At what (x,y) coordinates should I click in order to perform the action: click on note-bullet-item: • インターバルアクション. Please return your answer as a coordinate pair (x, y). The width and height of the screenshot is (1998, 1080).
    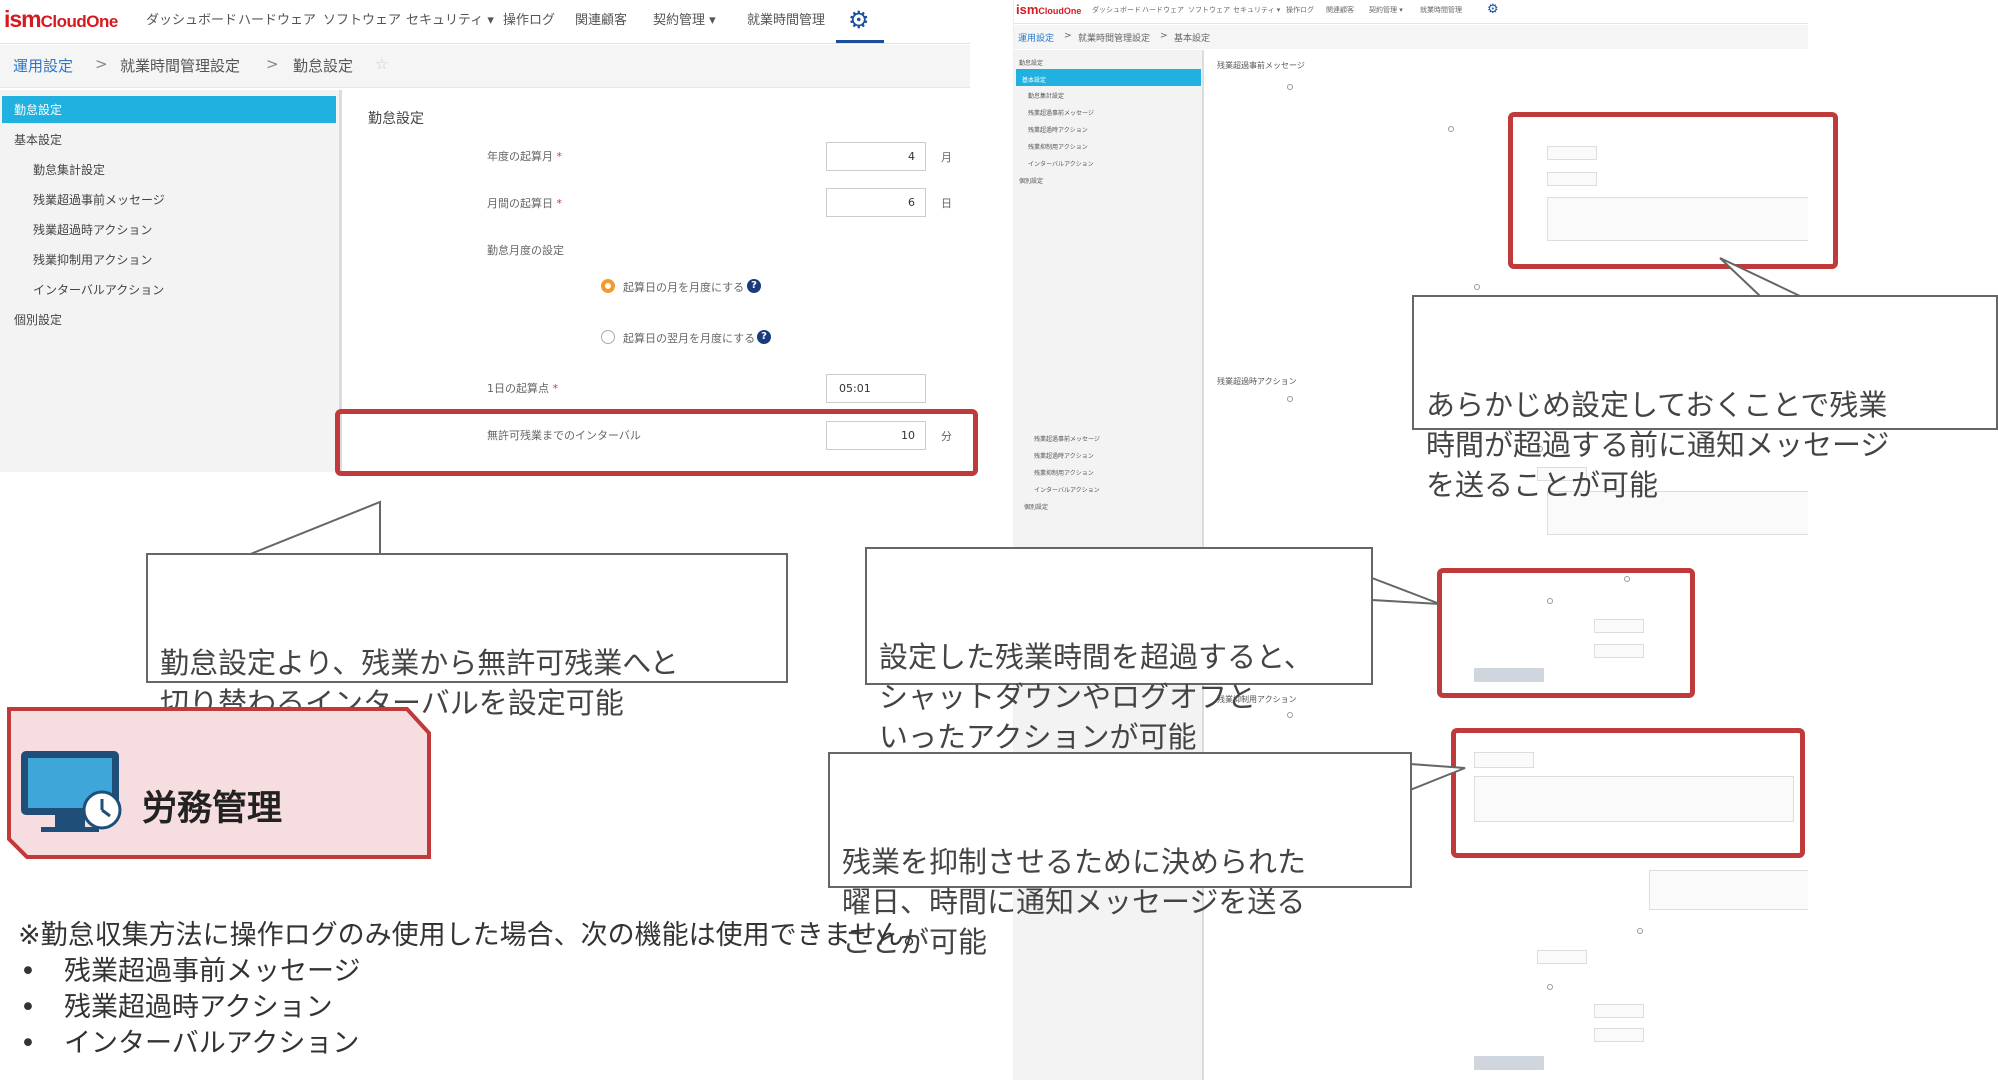
    Looking at the image, I should click on (190, 1043).